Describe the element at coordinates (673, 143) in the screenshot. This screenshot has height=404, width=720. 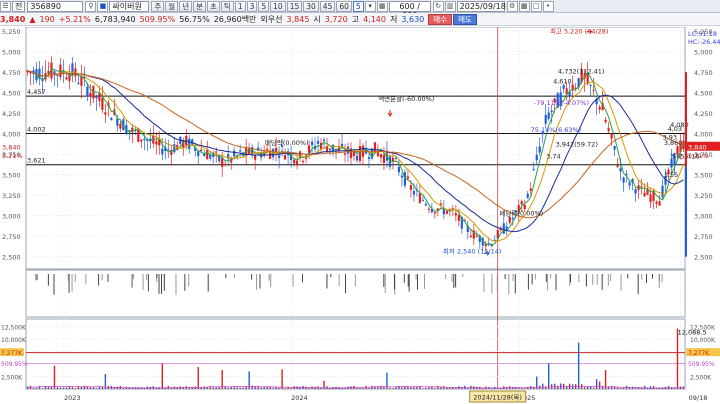
I see `chart-annotation: 3,860` at that location.